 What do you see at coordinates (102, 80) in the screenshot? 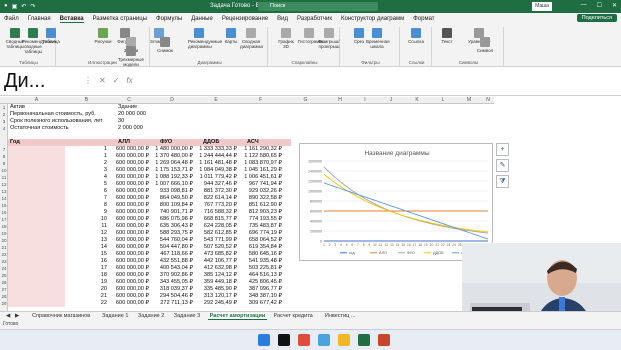
I see `cancel-icon: ✕` at bounding box center [102, 80].